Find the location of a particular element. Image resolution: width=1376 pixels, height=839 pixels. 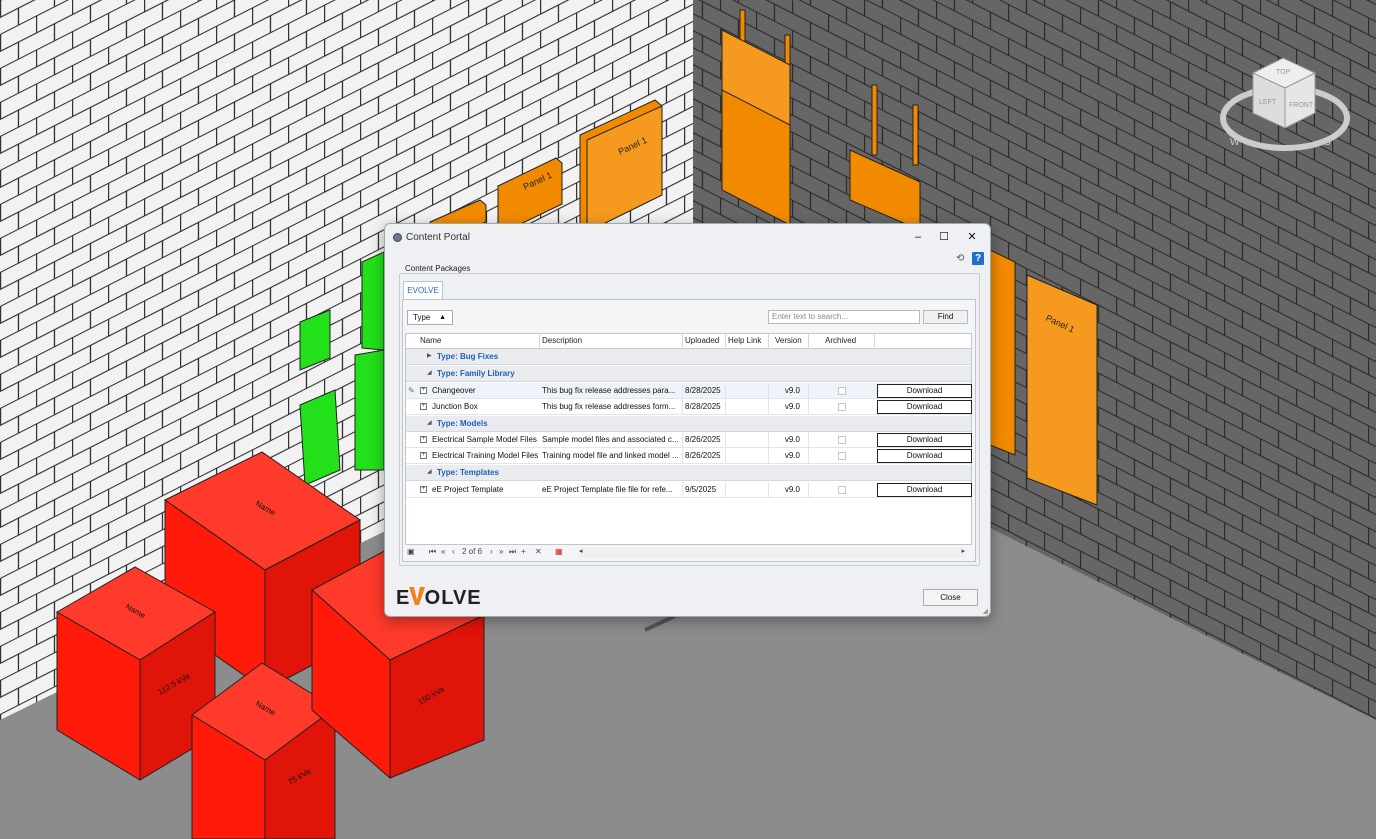

delete-icon: ✕ is located at coordinates (538, 551).